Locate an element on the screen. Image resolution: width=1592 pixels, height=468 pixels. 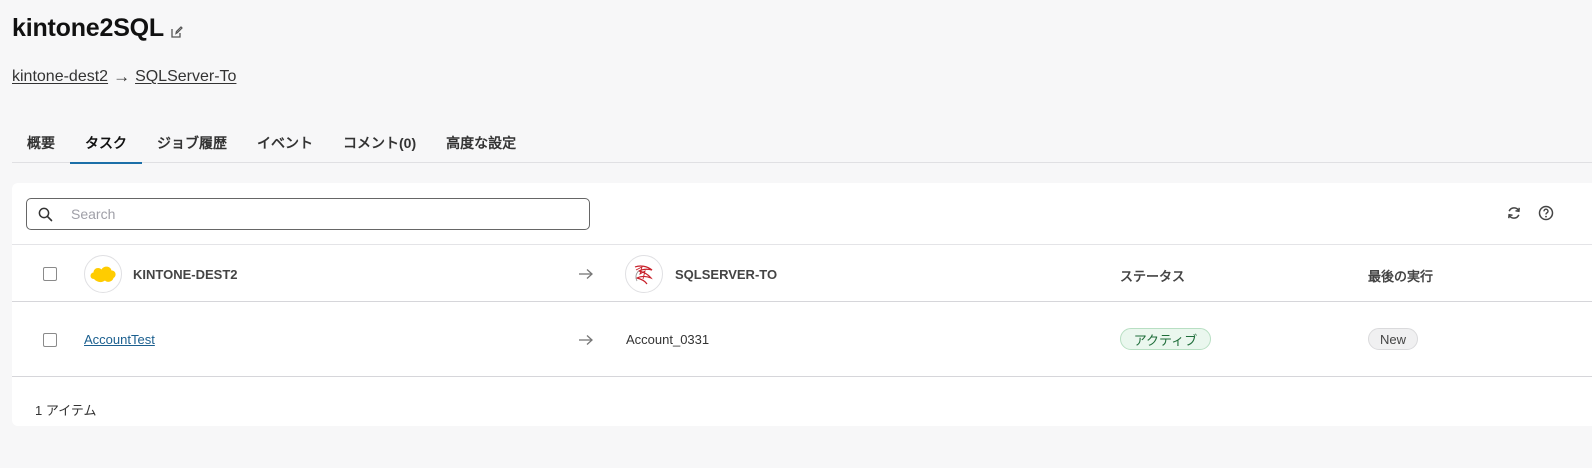
column-header-destination: SQLSERVER-TO is located at coordinates (726, 274).